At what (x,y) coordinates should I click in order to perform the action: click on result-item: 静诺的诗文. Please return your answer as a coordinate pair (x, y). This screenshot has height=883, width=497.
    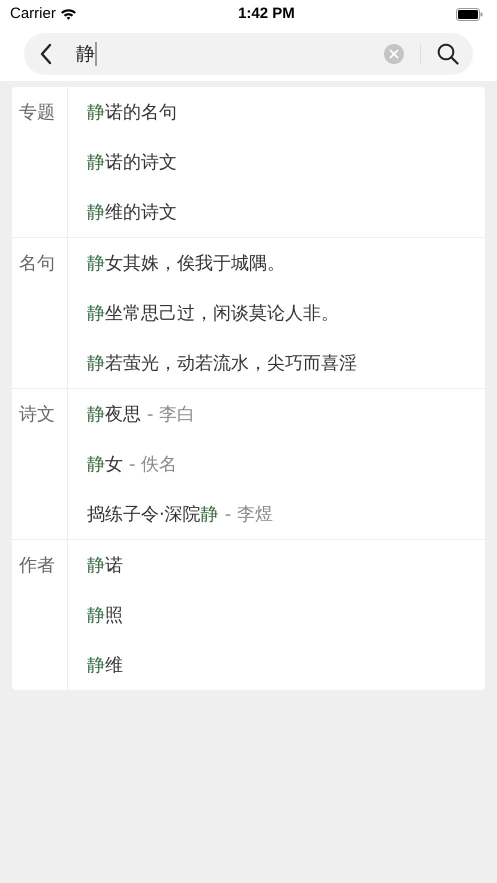
    Looking at the image, I should click on (132, 162).